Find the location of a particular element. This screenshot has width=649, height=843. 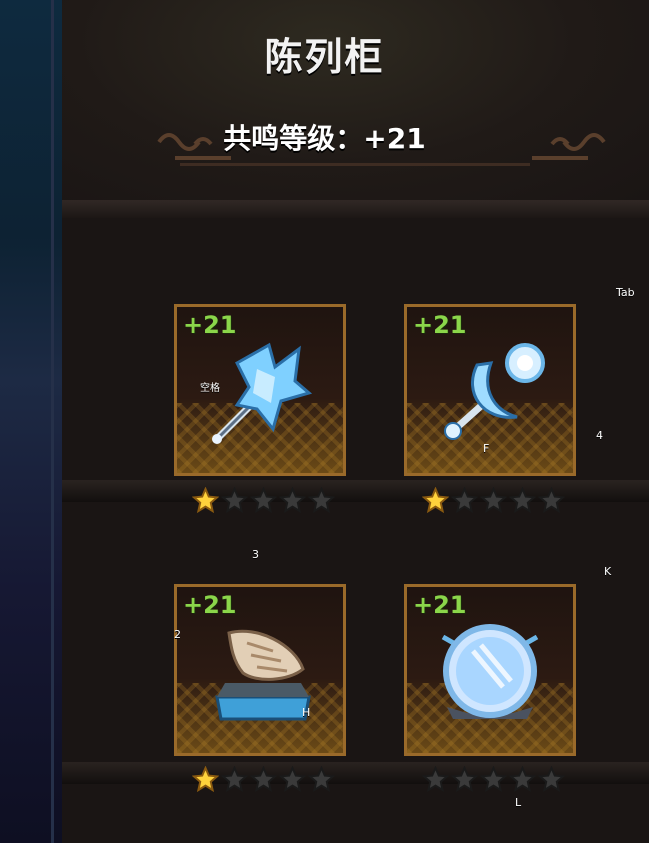

hint-4: 4 is located at coordinates (599, 435).